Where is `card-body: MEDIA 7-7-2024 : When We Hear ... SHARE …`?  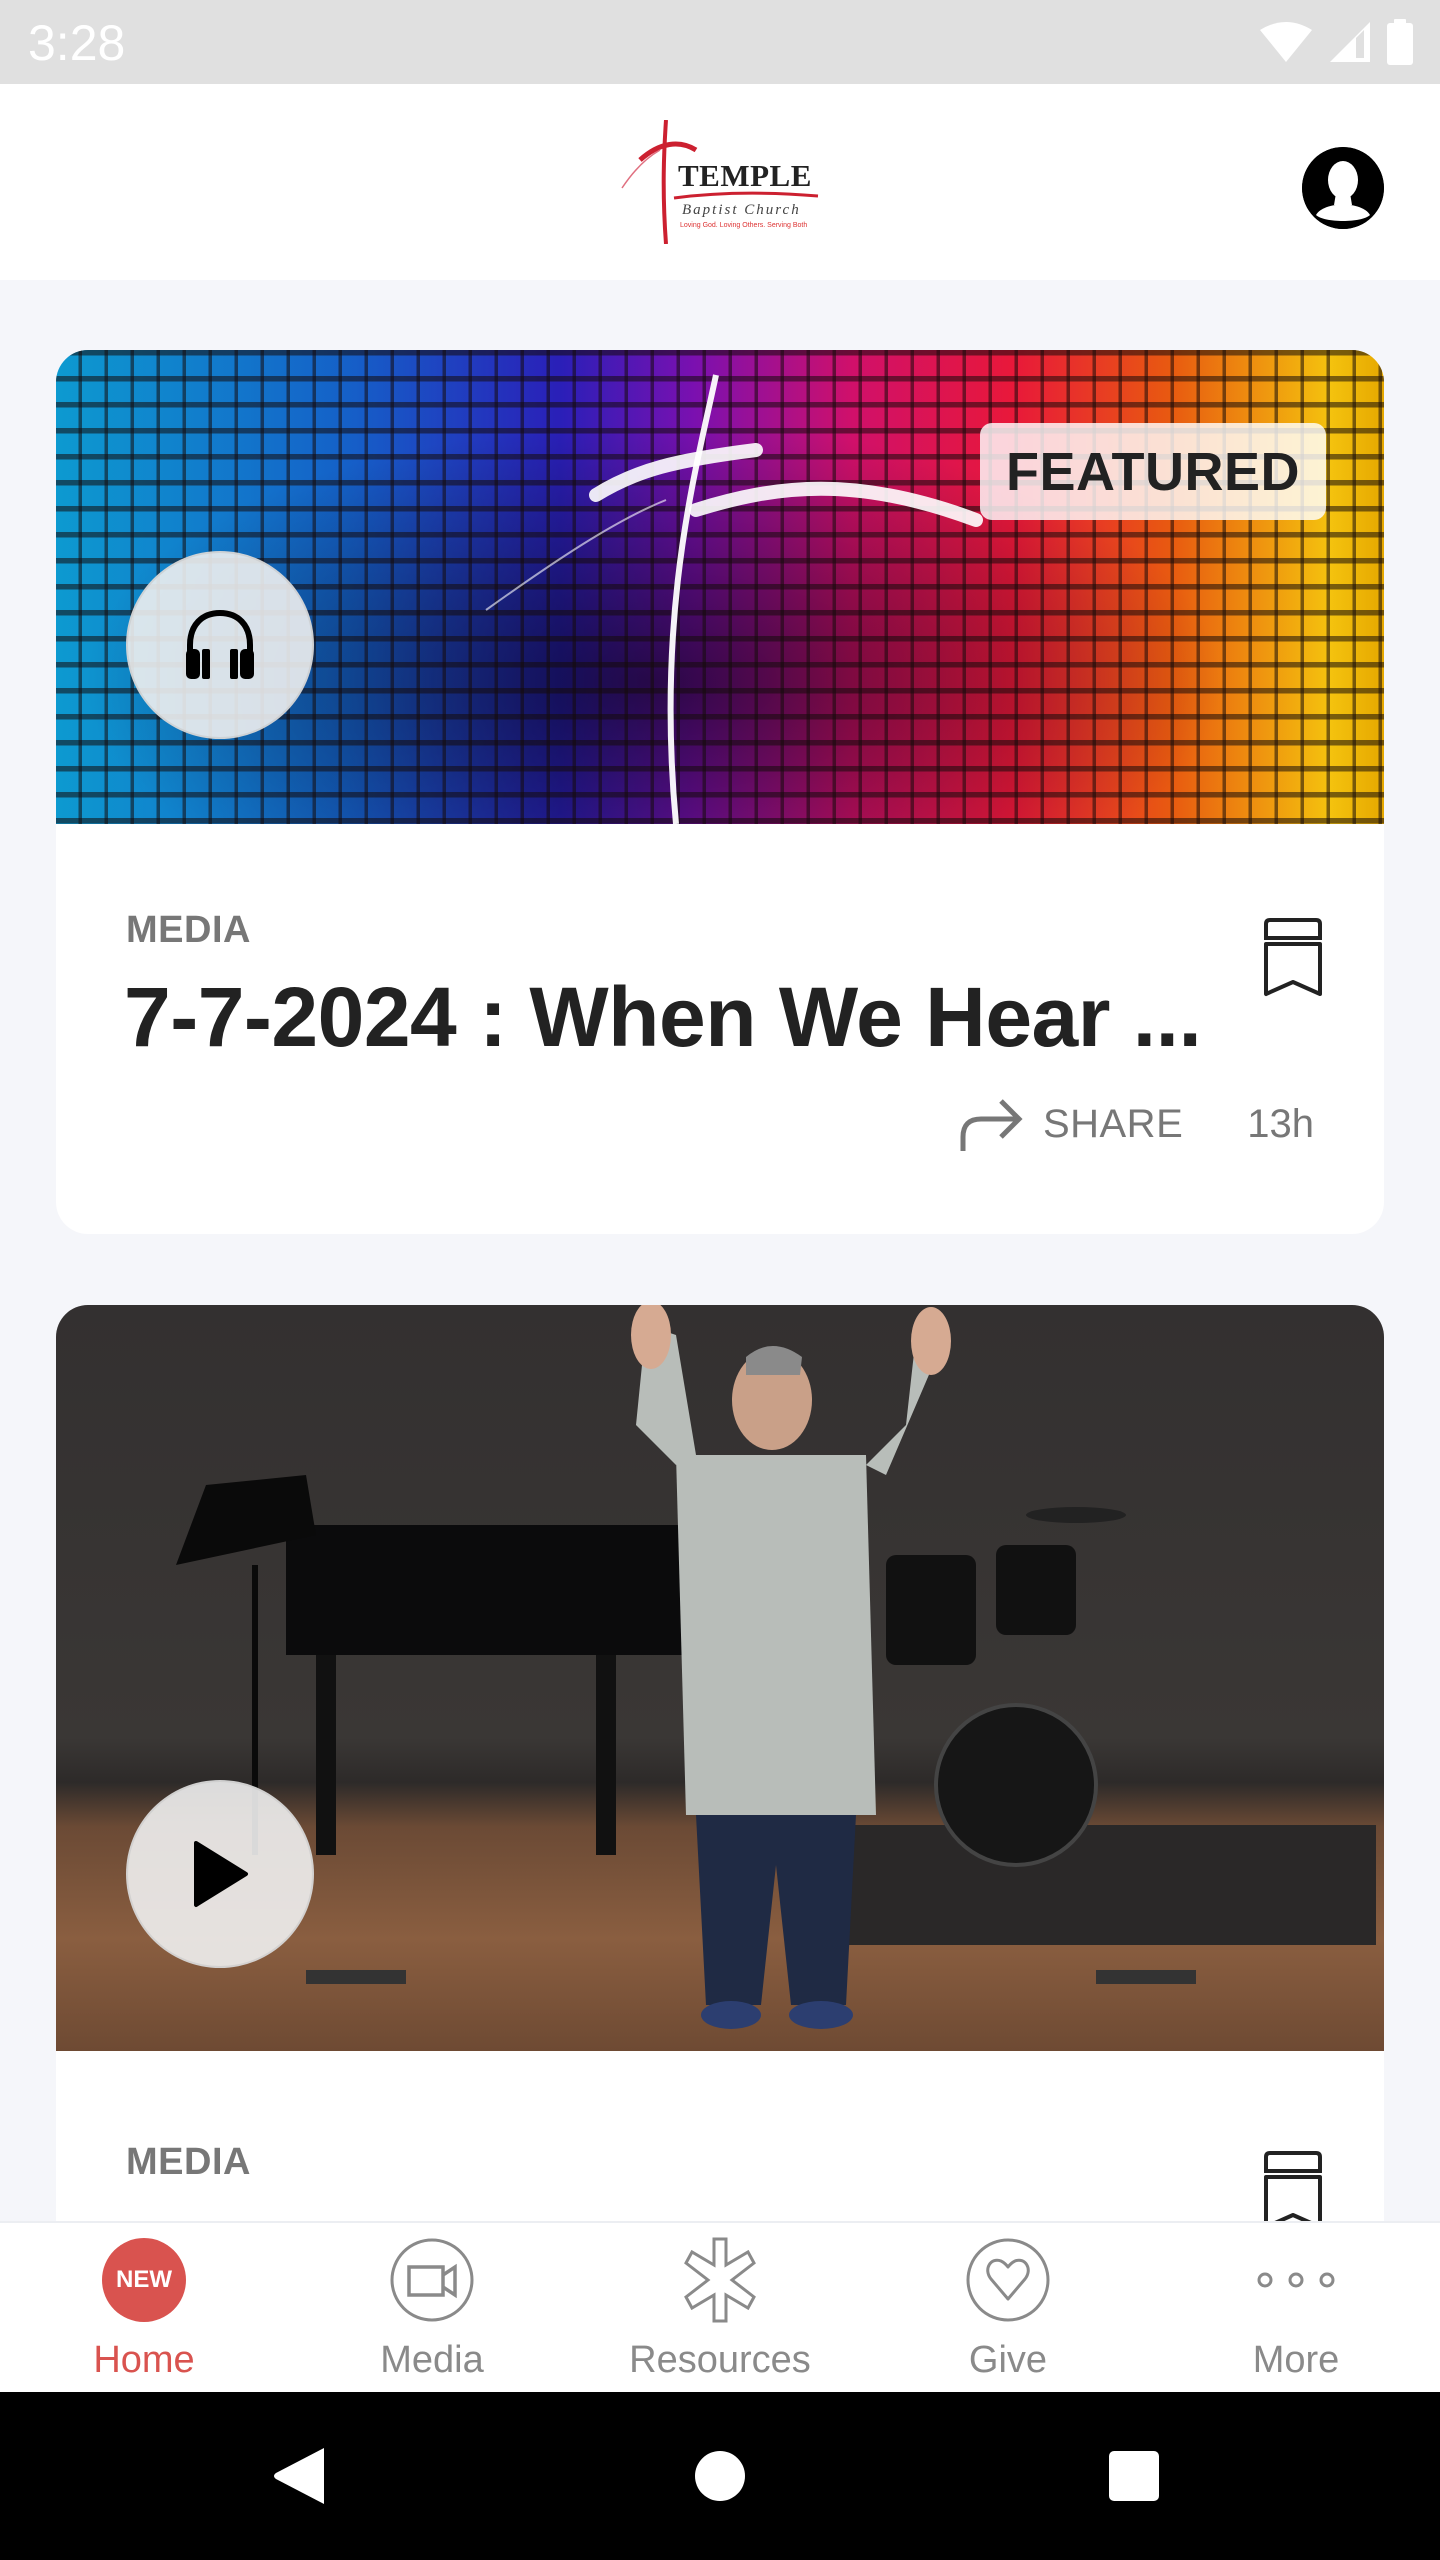 card-body: MEDIA 7-7-2024 : When We Hear ... SHARE … is located at coordinates (720, 1029).